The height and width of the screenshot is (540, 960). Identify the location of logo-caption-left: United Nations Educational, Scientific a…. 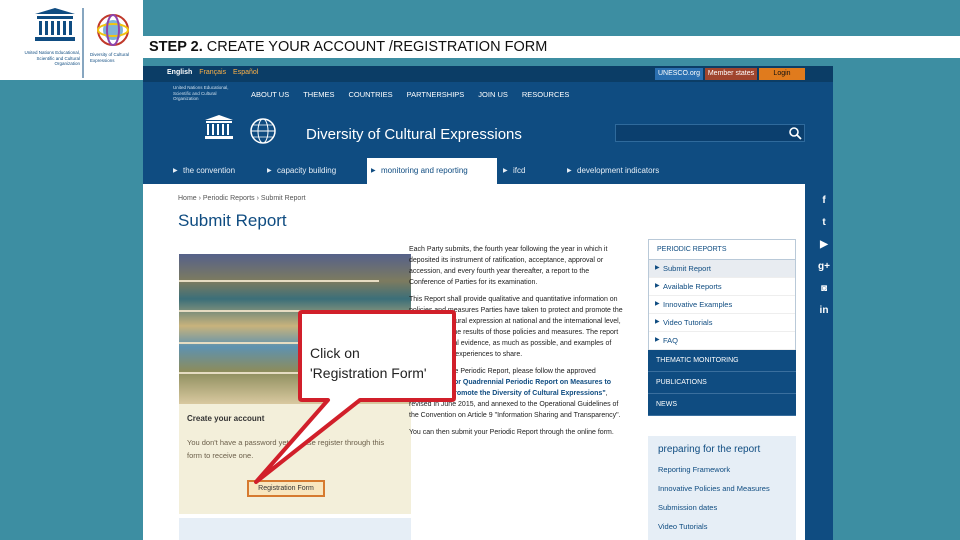
(52, 58).